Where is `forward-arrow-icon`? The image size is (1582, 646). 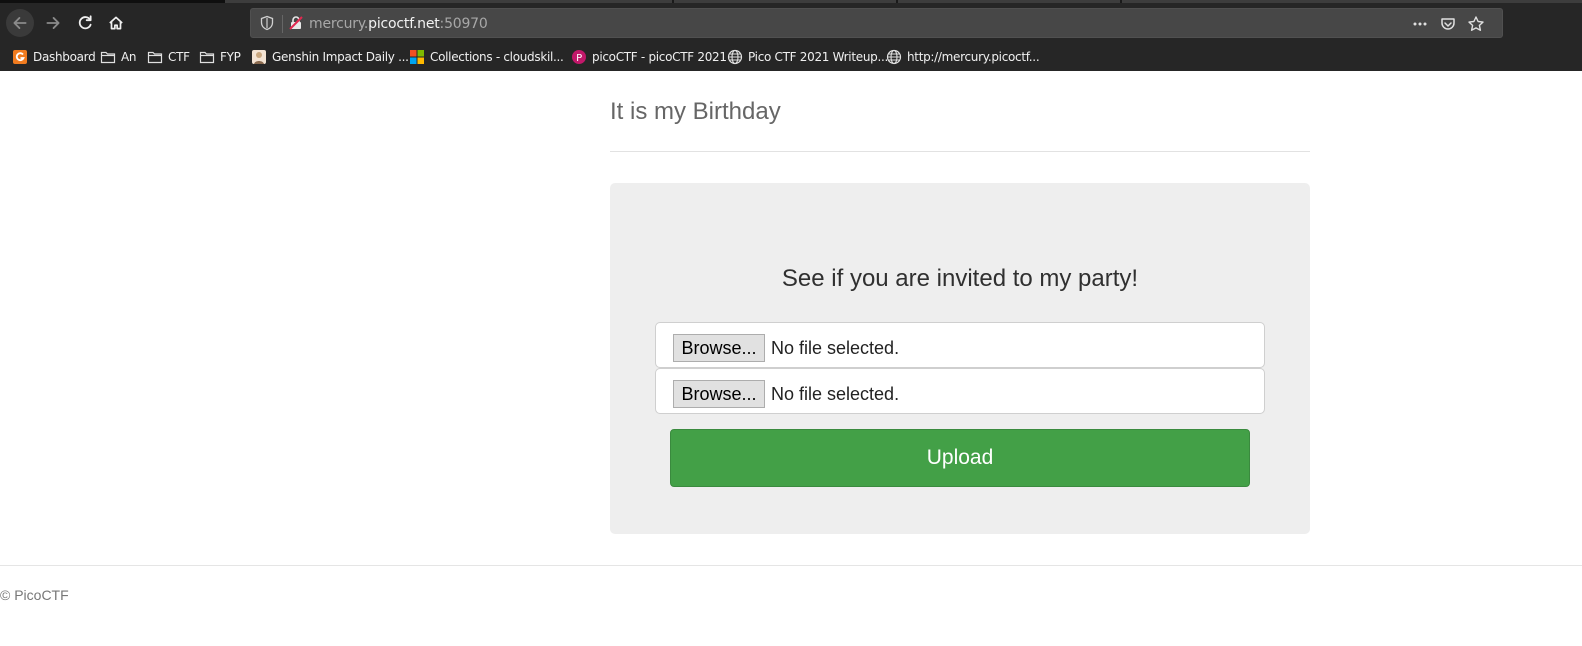 forward-arrow-icon is located at coordinates (53, 23).